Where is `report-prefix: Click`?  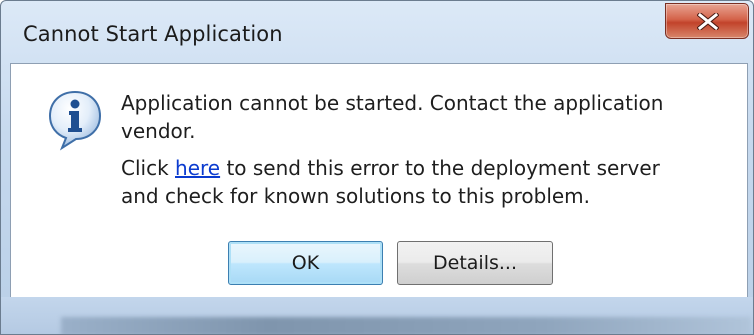 report-prefix: Click is located at coordinates (148, 168).